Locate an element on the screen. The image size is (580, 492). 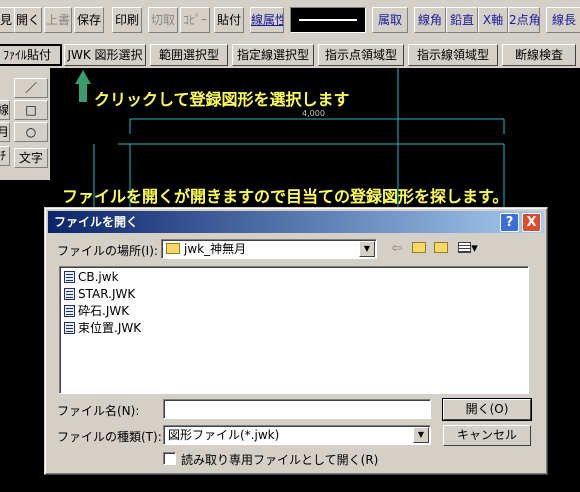
file-name: 砕石.JWK is located at coordinates (104, 311).